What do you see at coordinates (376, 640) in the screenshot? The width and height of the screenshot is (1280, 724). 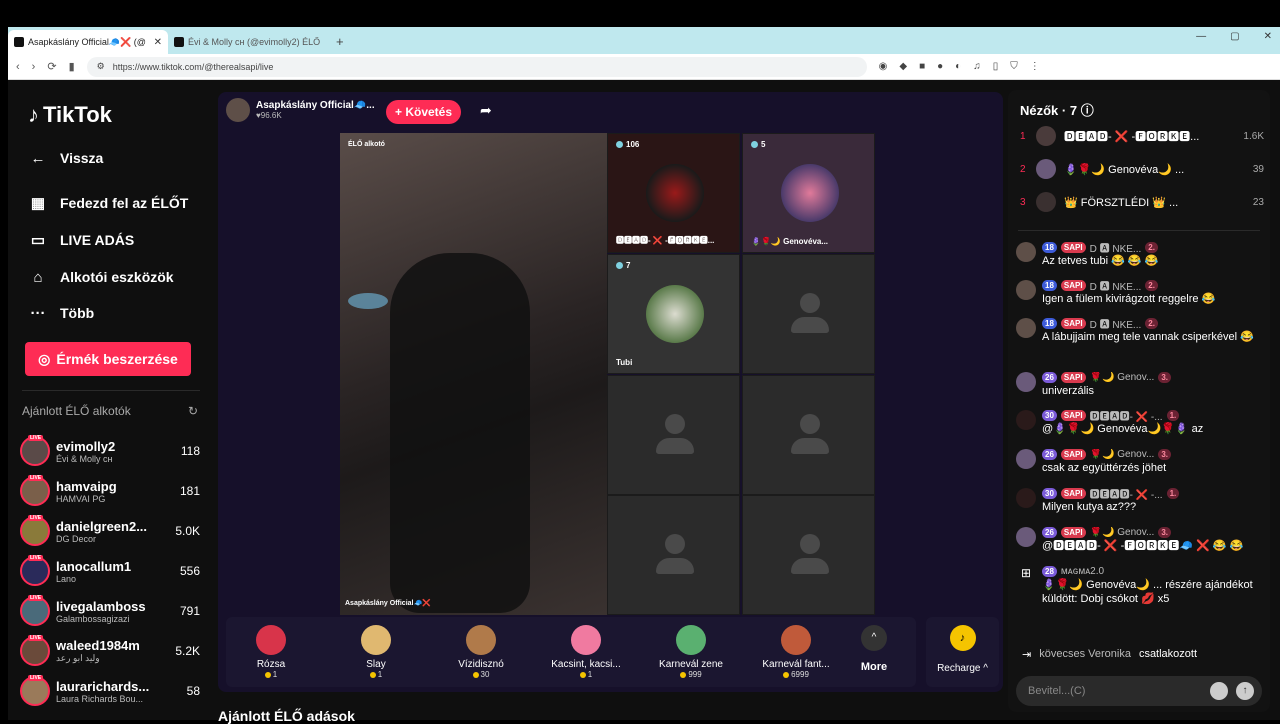 I see `slay-gift-icon` at bounding box center [376, 640].